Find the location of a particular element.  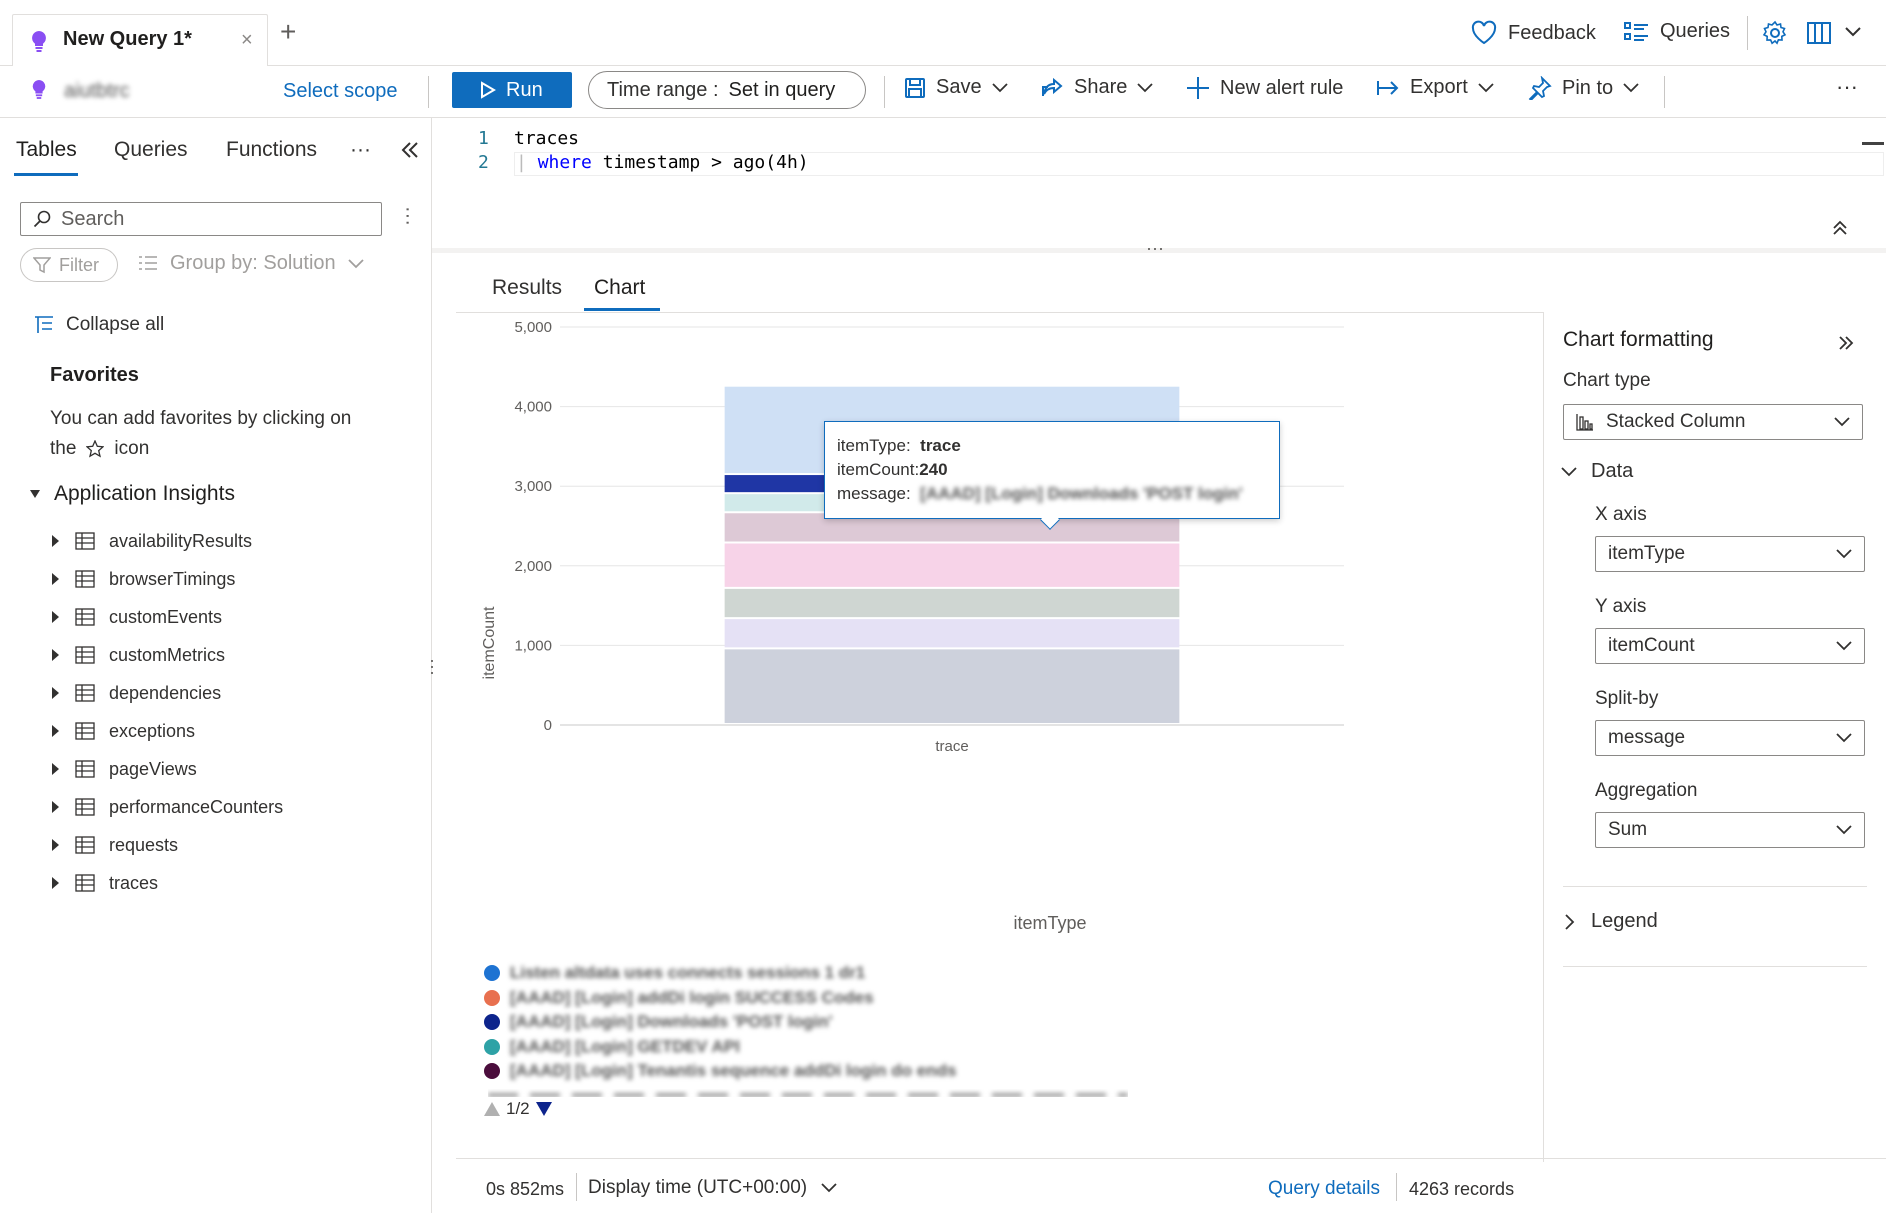

more-options-button: ··· is located at coordinates (1847, 87).